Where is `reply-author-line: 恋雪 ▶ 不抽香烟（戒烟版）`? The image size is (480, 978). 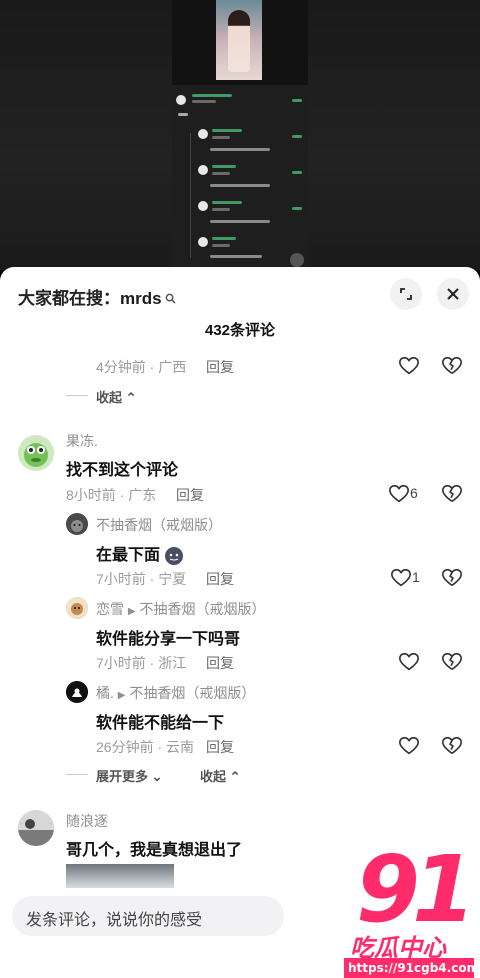 reply-author-line: 恋雪 ▶ 不抽香烟（戒烟版） is located at coordinates (180, 609).